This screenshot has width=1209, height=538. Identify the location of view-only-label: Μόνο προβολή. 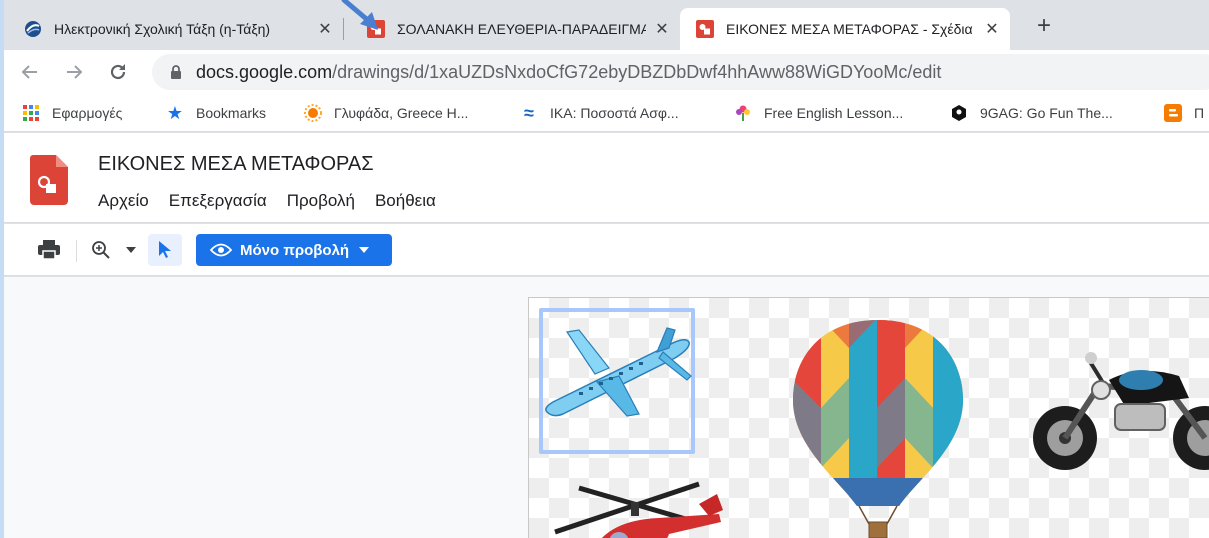
(295, 250).